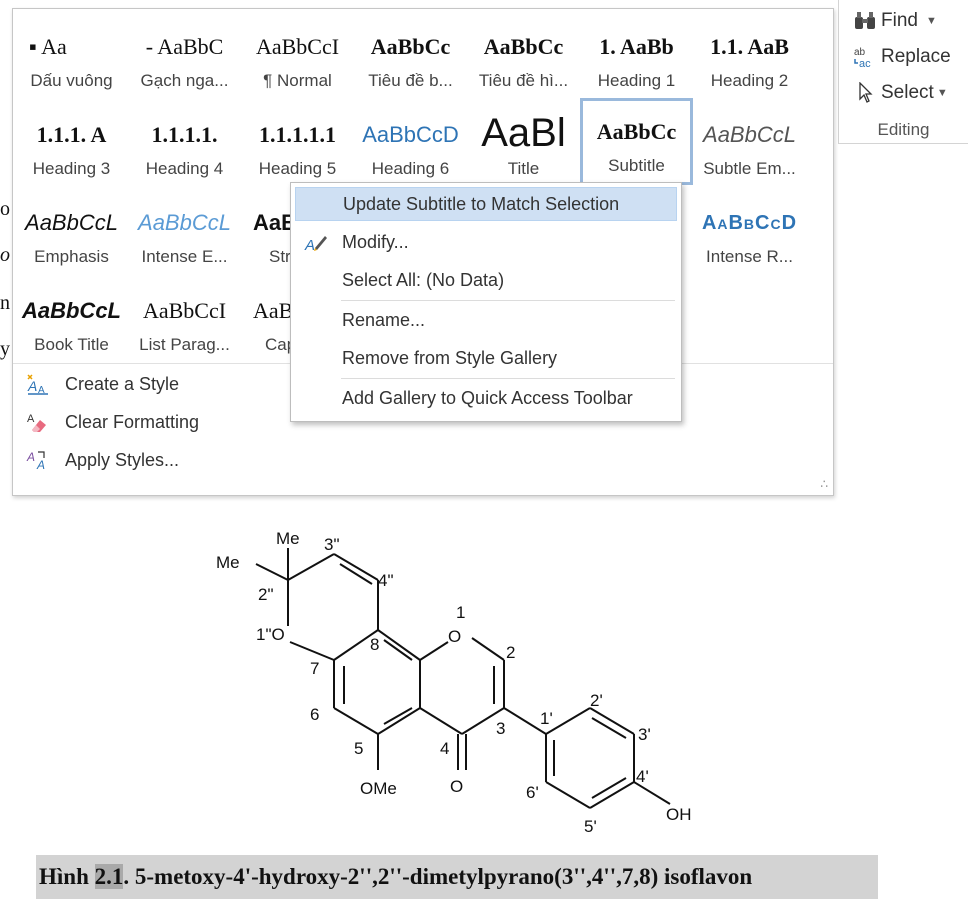  Describe the element at coordinates (636, 56) in the screenshot. I see `style-heading-1: 1. AaBb Heading 1` at that location.